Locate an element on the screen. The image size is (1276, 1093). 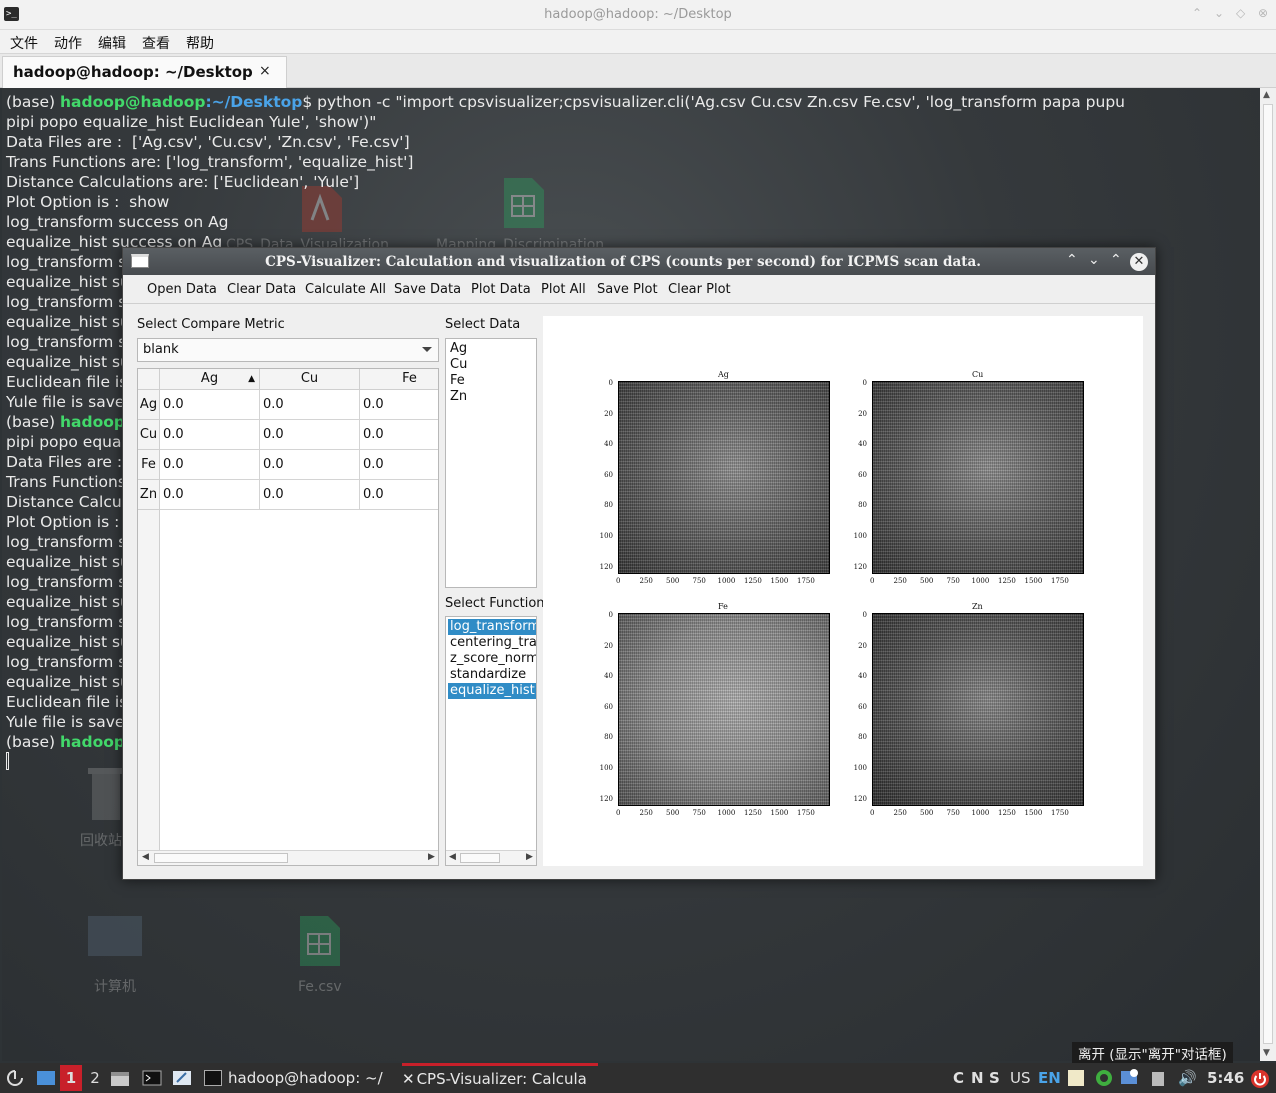
terminal-tab: hadoop@hadoop: ~/Desktop × is located at coordinates (144, 72).